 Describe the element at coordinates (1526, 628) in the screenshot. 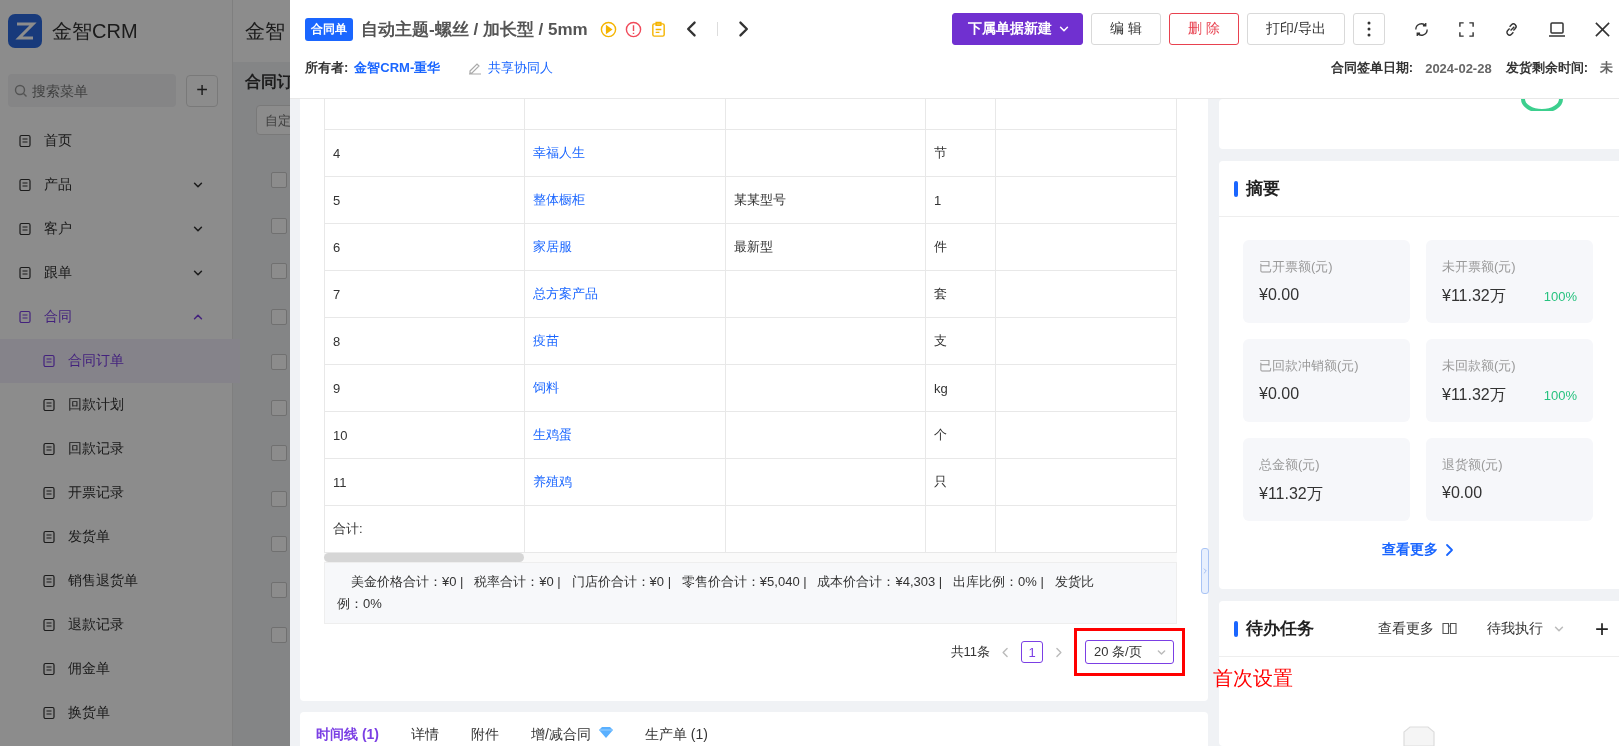

I see `task-filter-select: 待我执行` at that location.